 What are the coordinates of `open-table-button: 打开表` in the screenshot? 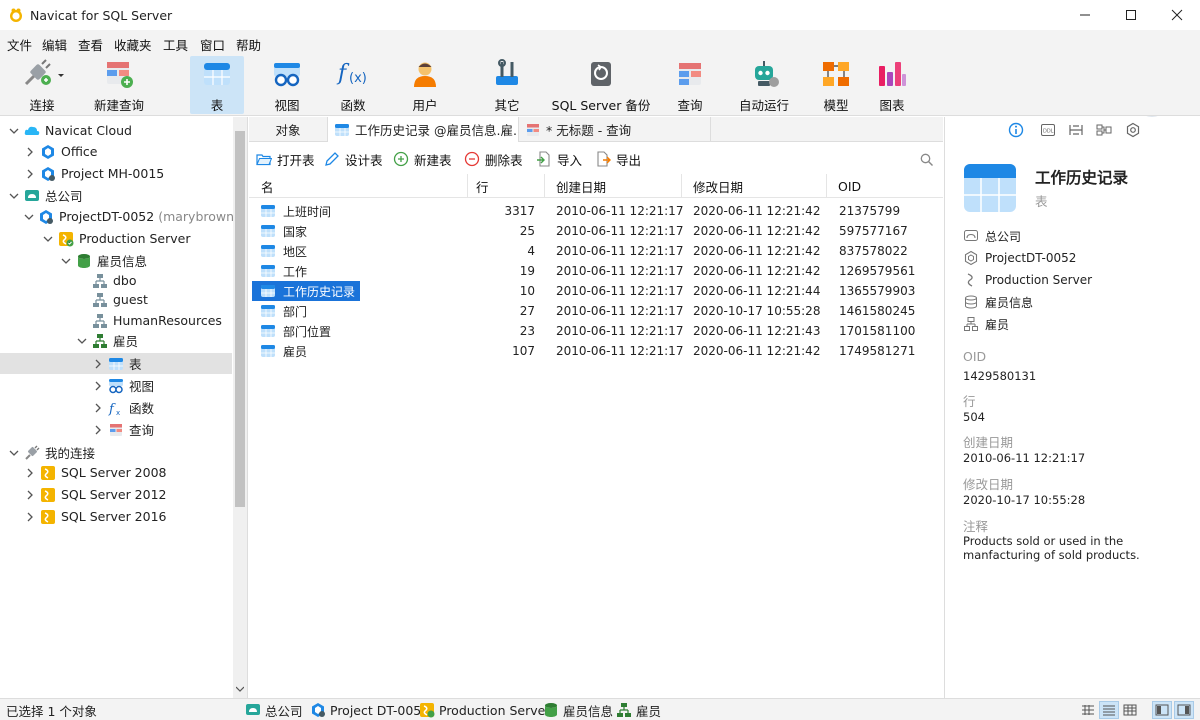 It's located at (285, 159).